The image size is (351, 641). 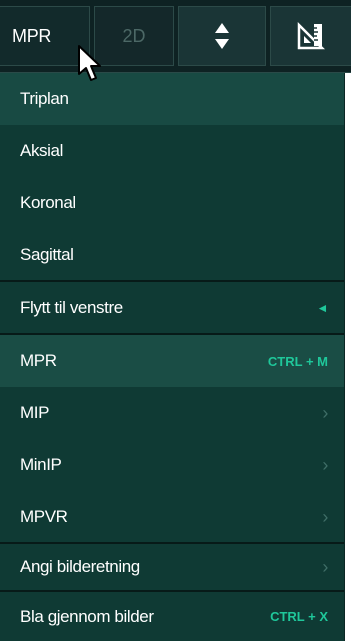 What do you see at coordinates (47, 254) in the screenshot?
I see `menu-item-label: Sagittal` at bounding box center [47, 254].